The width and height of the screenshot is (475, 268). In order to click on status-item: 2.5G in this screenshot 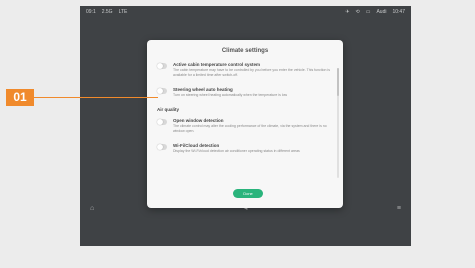, I will do `click(107, 12)`.